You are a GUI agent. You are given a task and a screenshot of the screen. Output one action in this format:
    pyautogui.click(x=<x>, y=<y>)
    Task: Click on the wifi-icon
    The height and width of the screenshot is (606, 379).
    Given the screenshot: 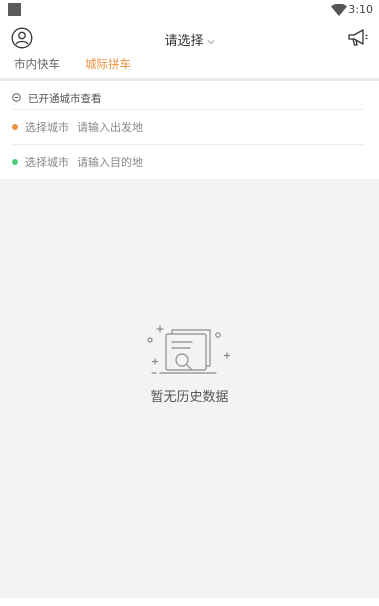 What is the action you would take?
    pyautogui.click(x=339, y=10)
    